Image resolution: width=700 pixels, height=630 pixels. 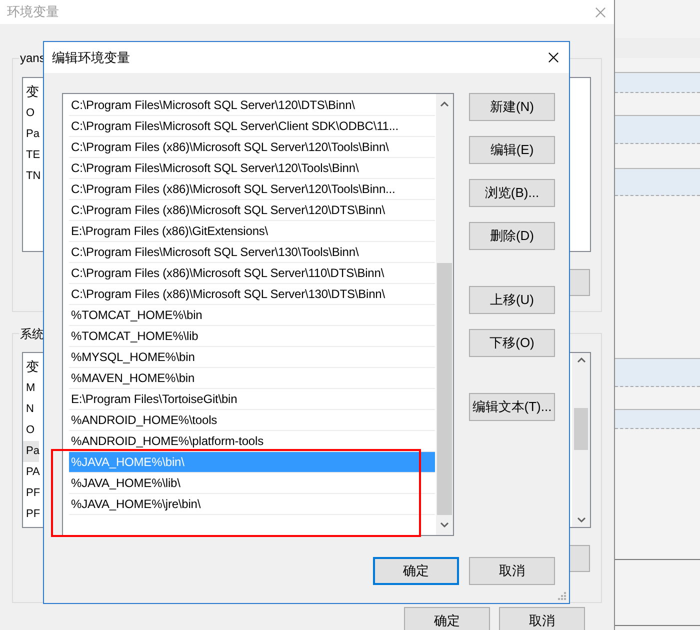 What do you see at coordinates (252, 504) in the screenshot?
I see `path-item: %JAVA_HOME%\jre\bin\` at bounding box center [252, 504].